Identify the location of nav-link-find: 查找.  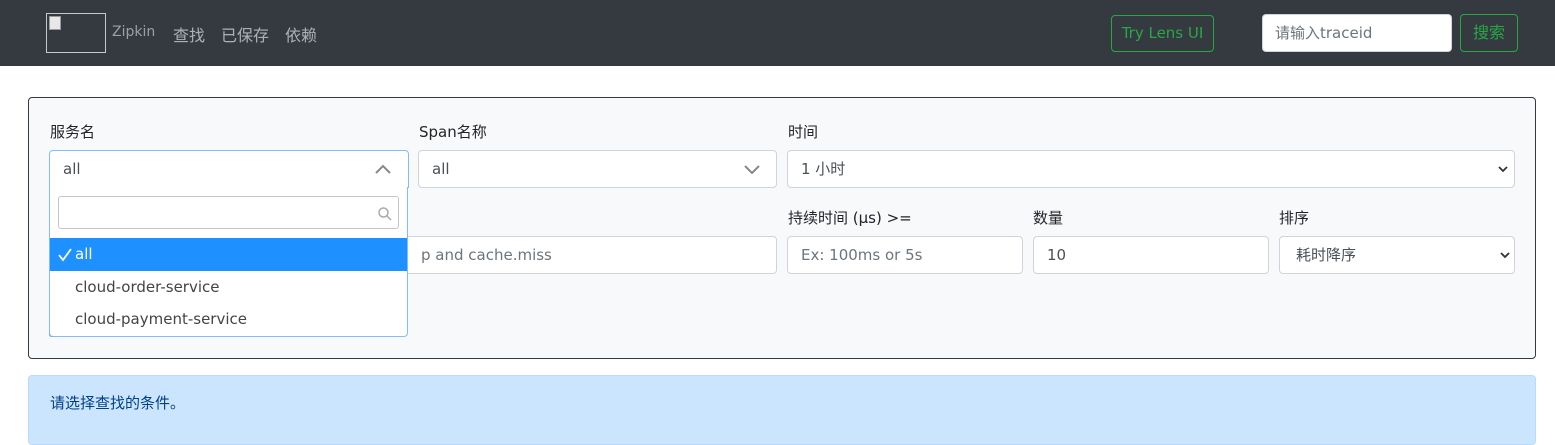
(189, 34).